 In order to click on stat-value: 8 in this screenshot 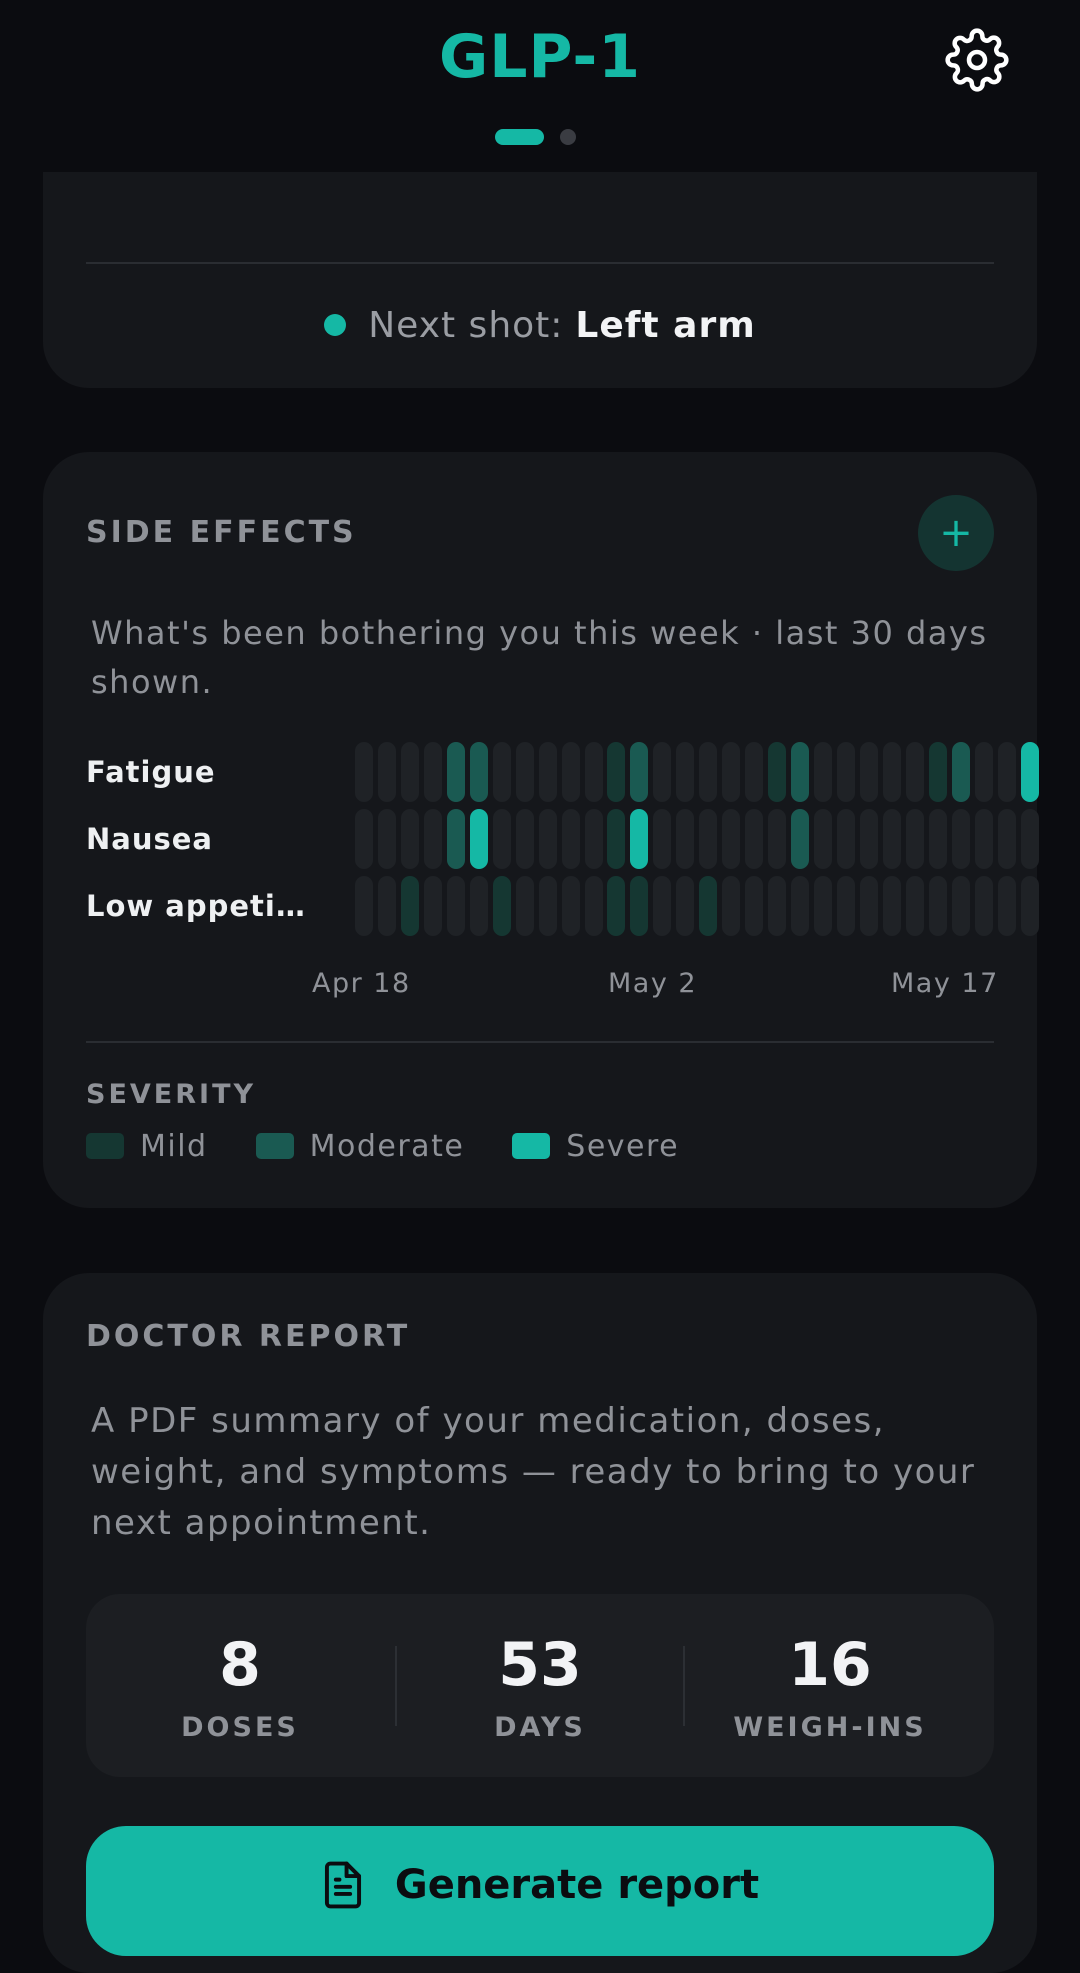, I will do `click(240, 1665)`.